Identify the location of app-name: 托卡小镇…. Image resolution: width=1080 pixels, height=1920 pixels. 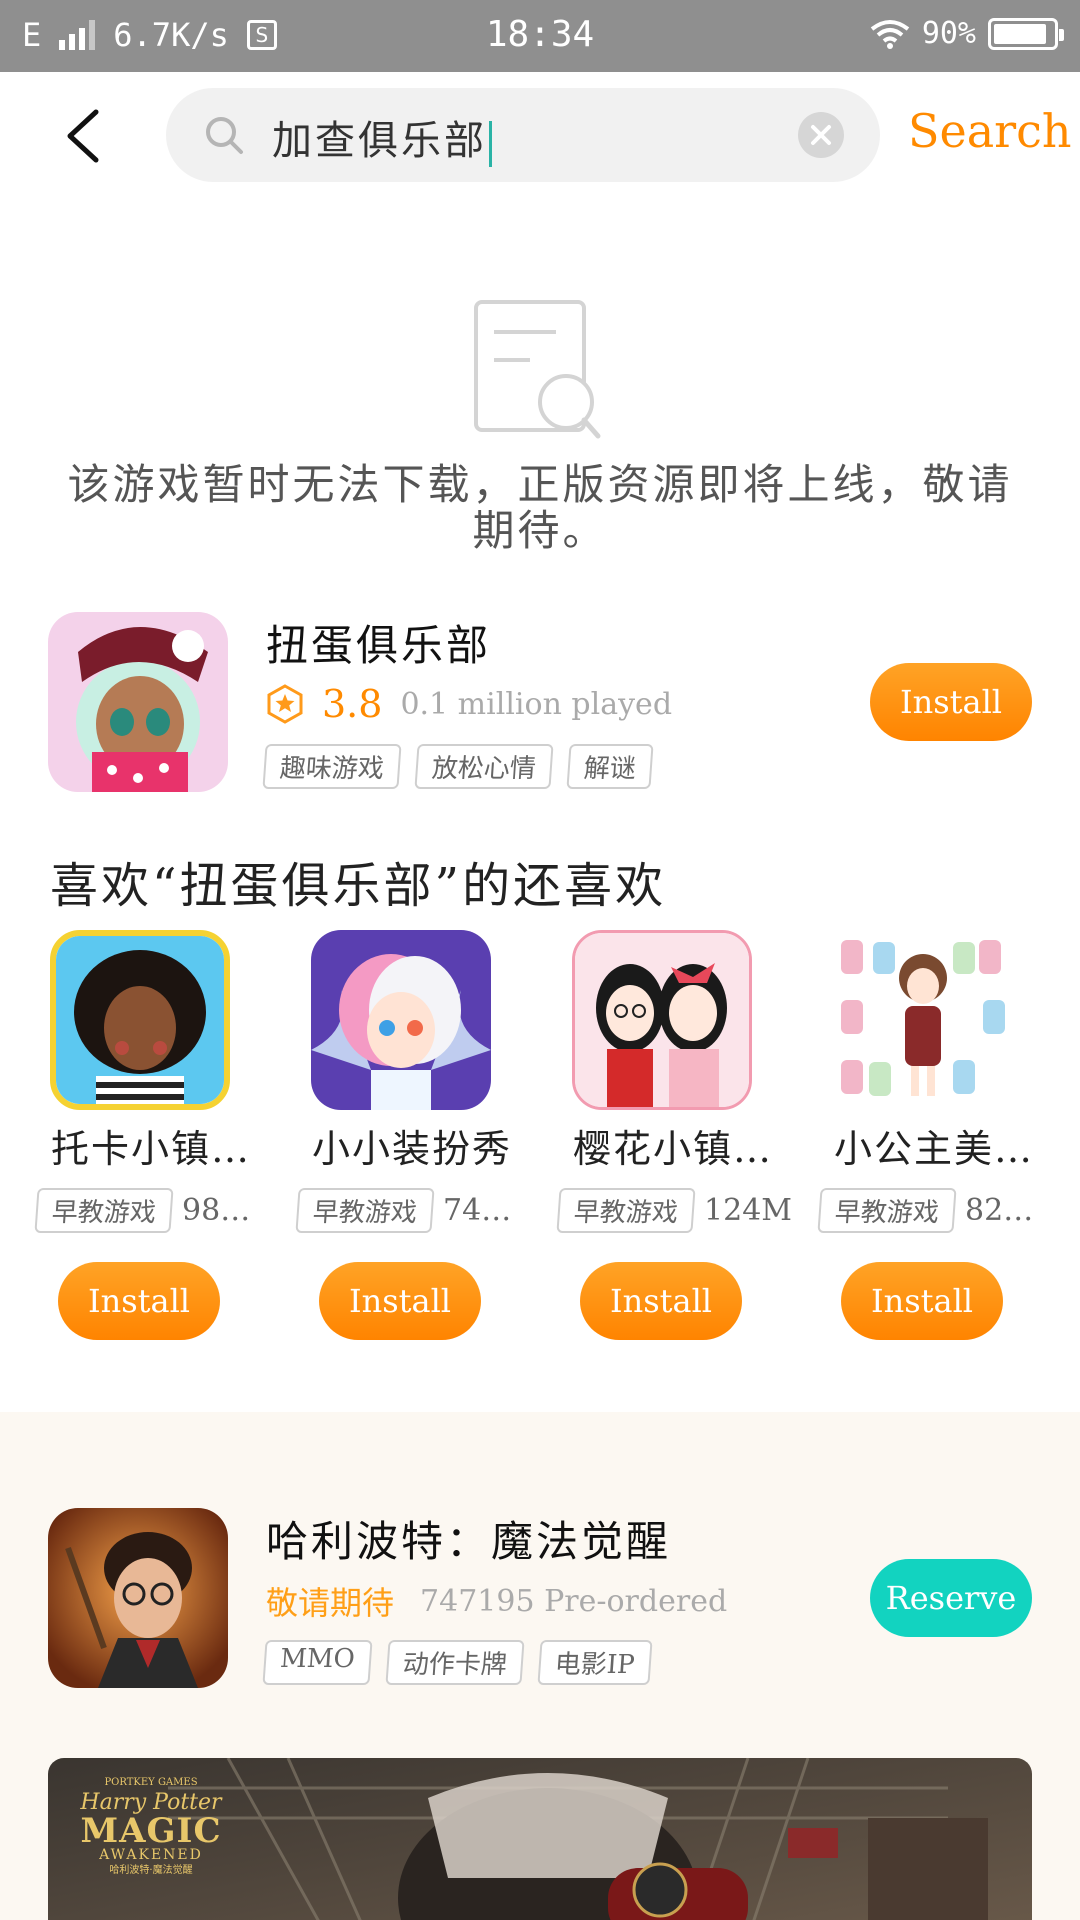
(150, 1149).